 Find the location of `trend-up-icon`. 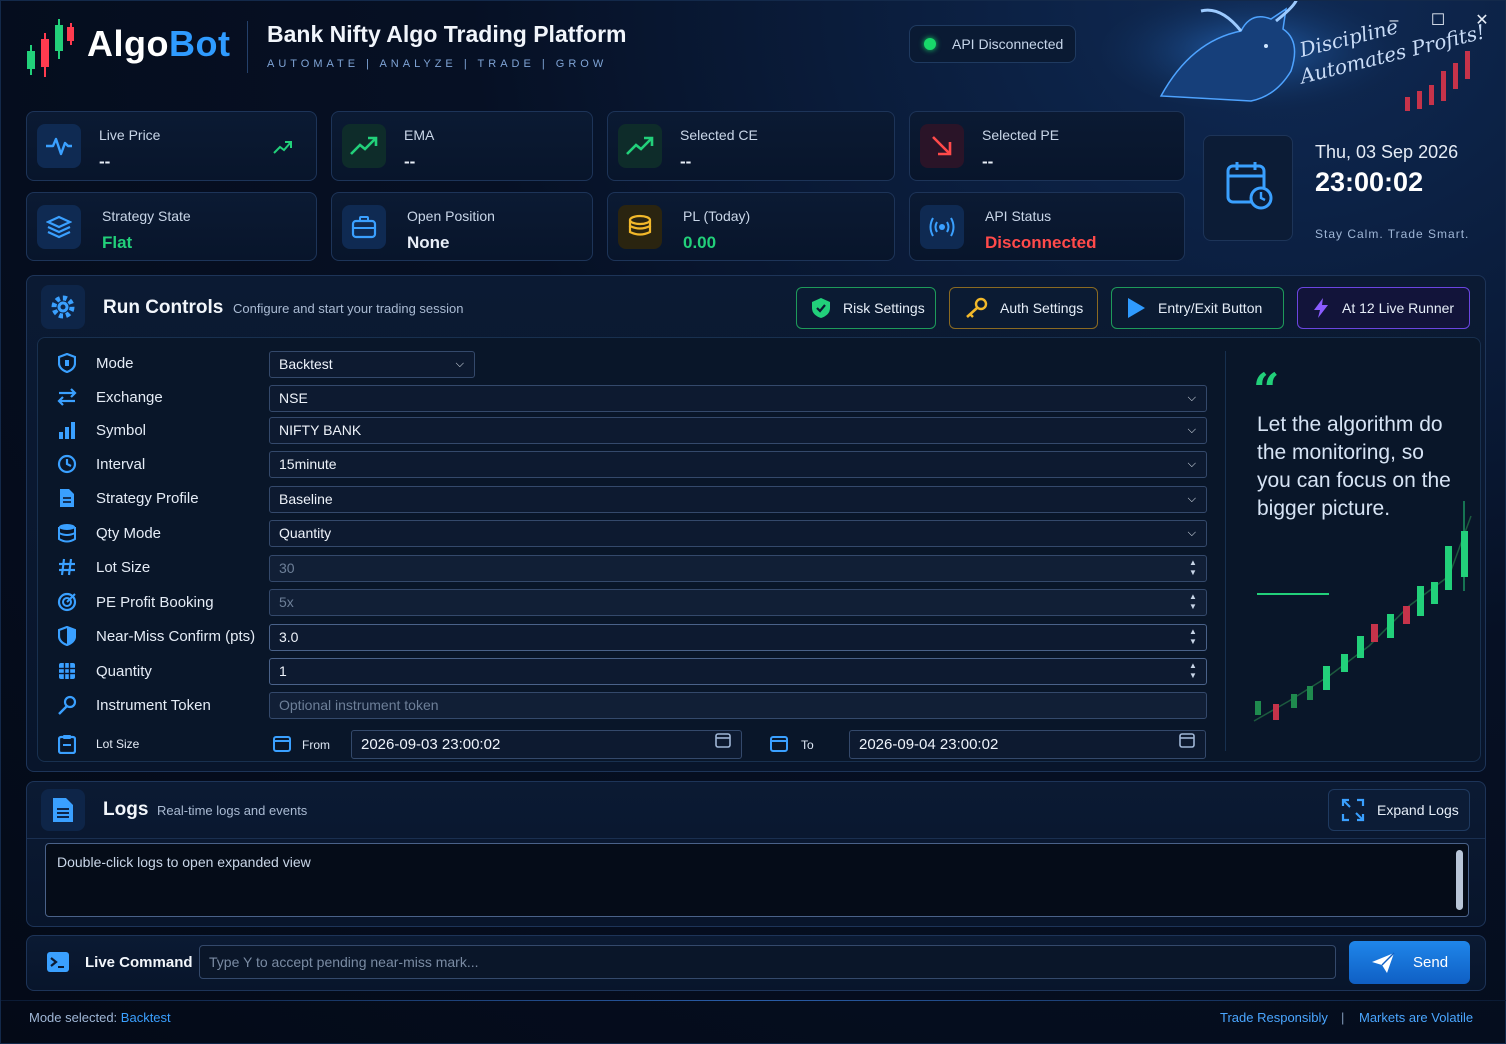

trend-up-icon is located at coordinates (364, 146).